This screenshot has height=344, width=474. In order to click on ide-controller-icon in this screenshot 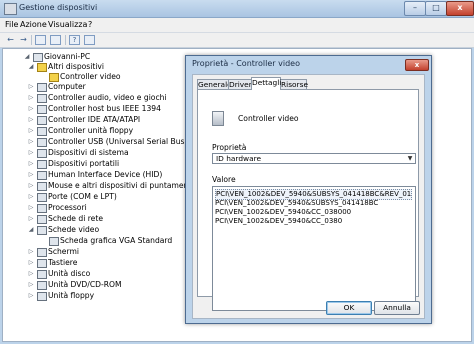, I will do `click(42, 120)`.